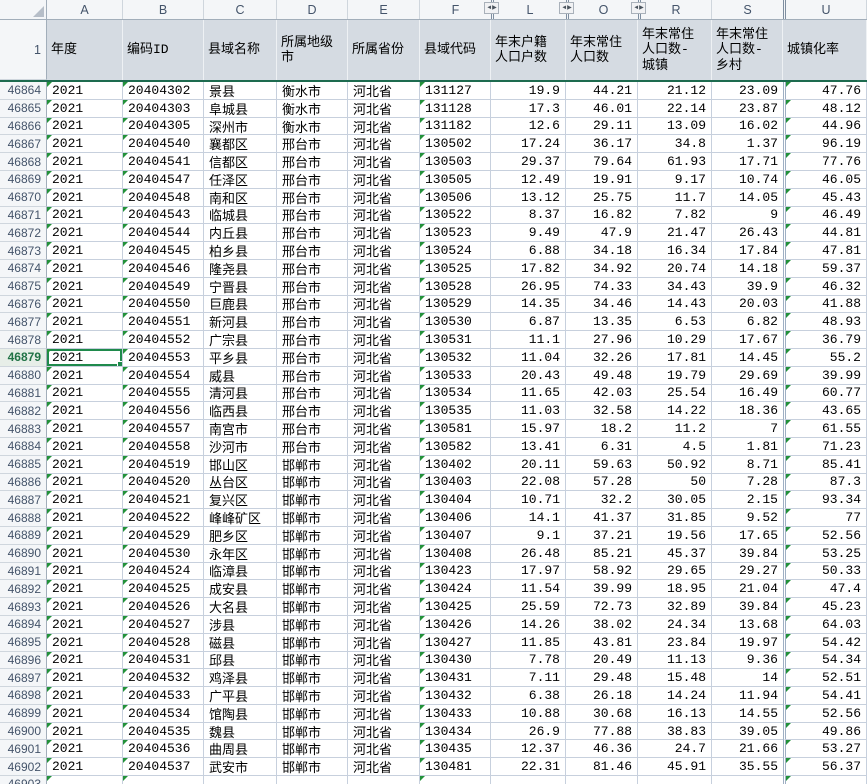  Describe the element at coordinates (85, 91) in the screenshot. I see `cell-A46864: 2021` at that location.